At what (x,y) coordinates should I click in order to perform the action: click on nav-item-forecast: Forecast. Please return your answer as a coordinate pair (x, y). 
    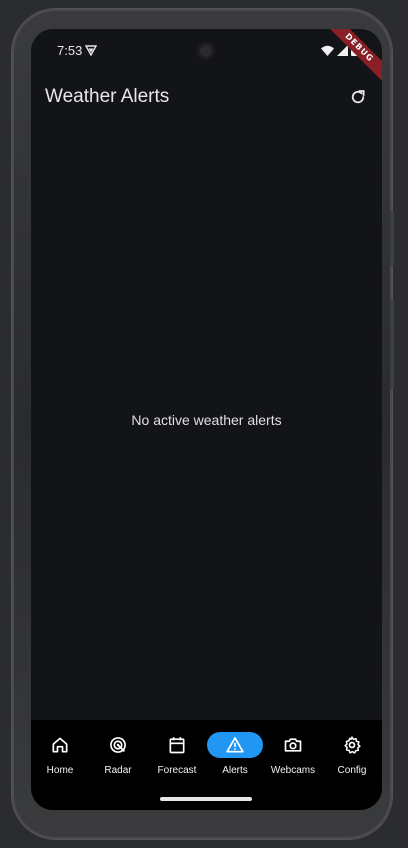
    Looking at the image, I should click on (177, 756).